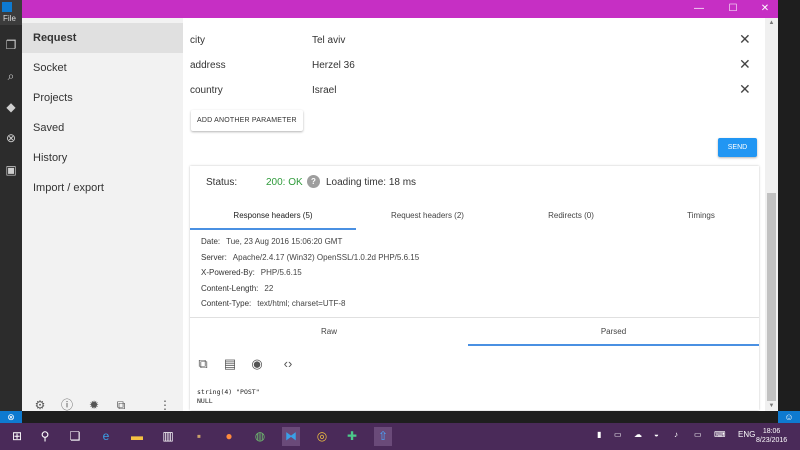  Describe the element at coordinates (599, 434) in the screenshot. I see `battery-icon: ▮` at that location.